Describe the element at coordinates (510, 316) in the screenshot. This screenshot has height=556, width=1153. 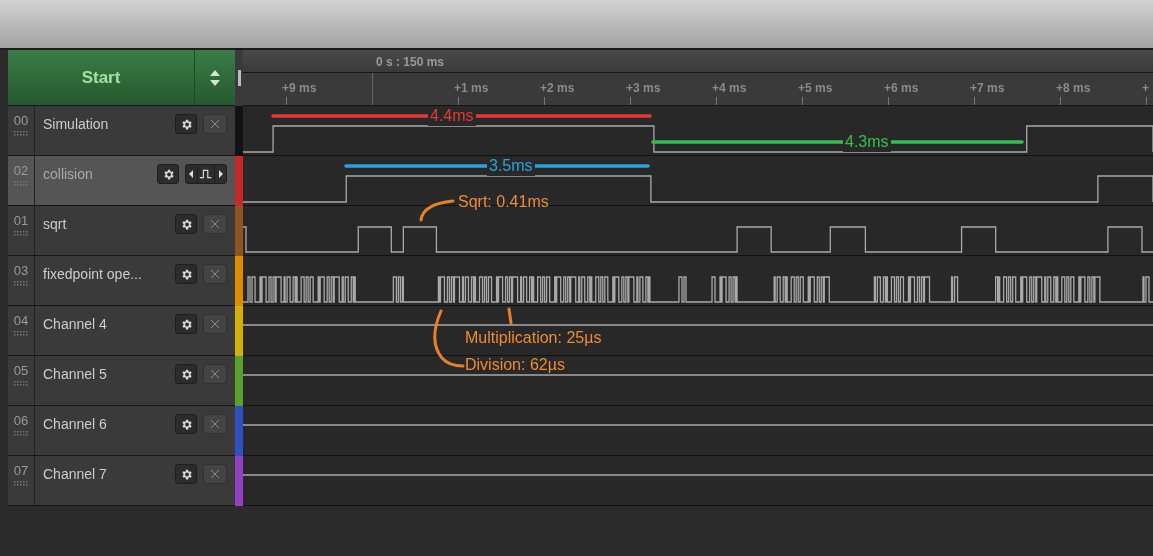
I see `callout-line` at that location.